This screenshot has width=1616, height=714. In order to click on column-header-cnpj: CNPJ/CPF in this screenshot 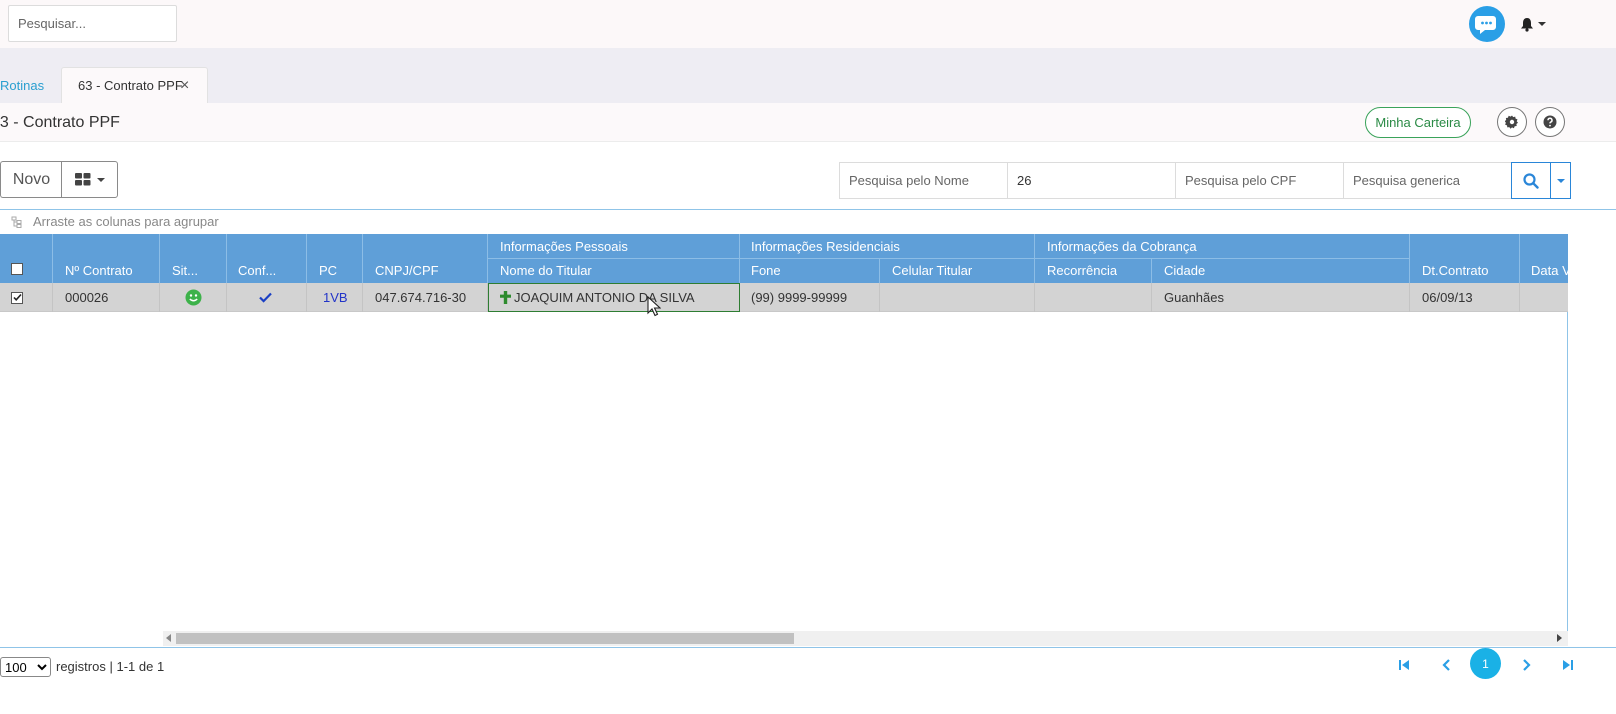, I will do `click(407, 270)`.